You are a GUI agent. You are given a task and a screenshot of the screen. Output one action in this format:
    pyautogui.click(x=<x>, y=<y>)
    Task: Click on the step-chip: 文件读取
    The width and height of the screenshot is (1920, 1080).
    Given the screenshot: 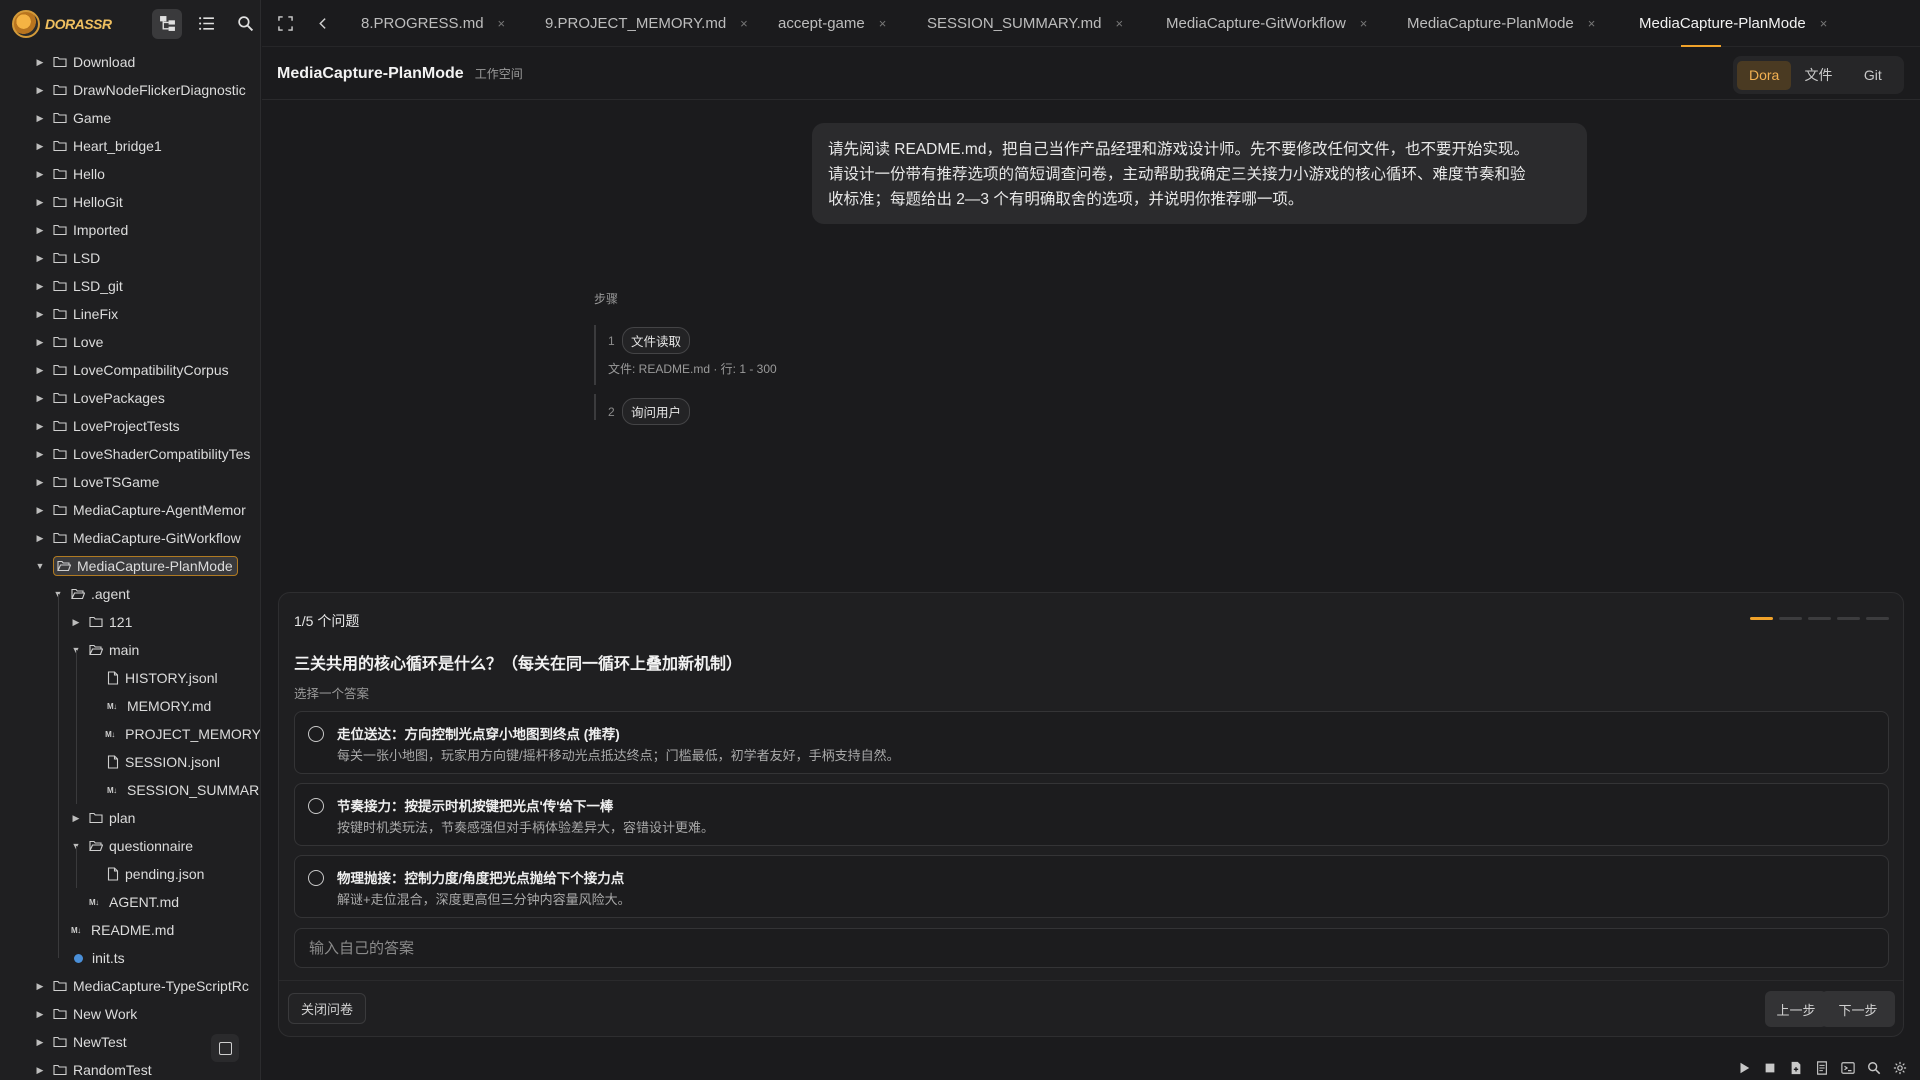 What is the action you would take?
    pyautogui.click(x=656, y=340)
    